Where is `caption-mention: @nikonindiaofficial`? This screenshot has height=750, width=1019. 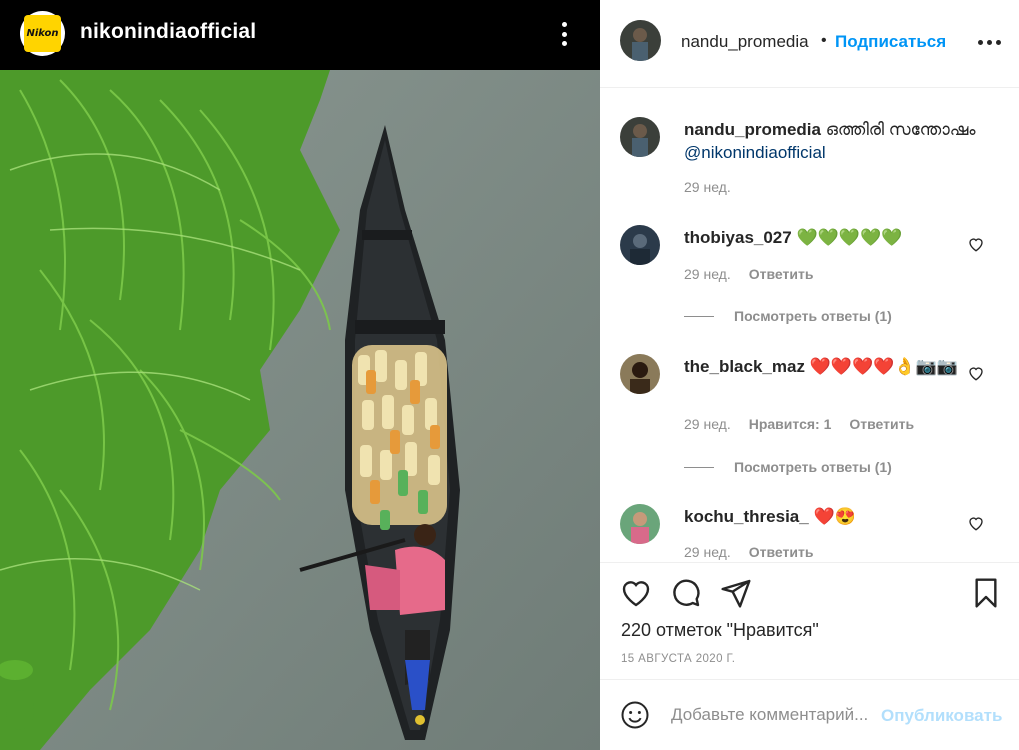
caption-mention: @nikonindiaofficial is located at coordinates (755, 152).